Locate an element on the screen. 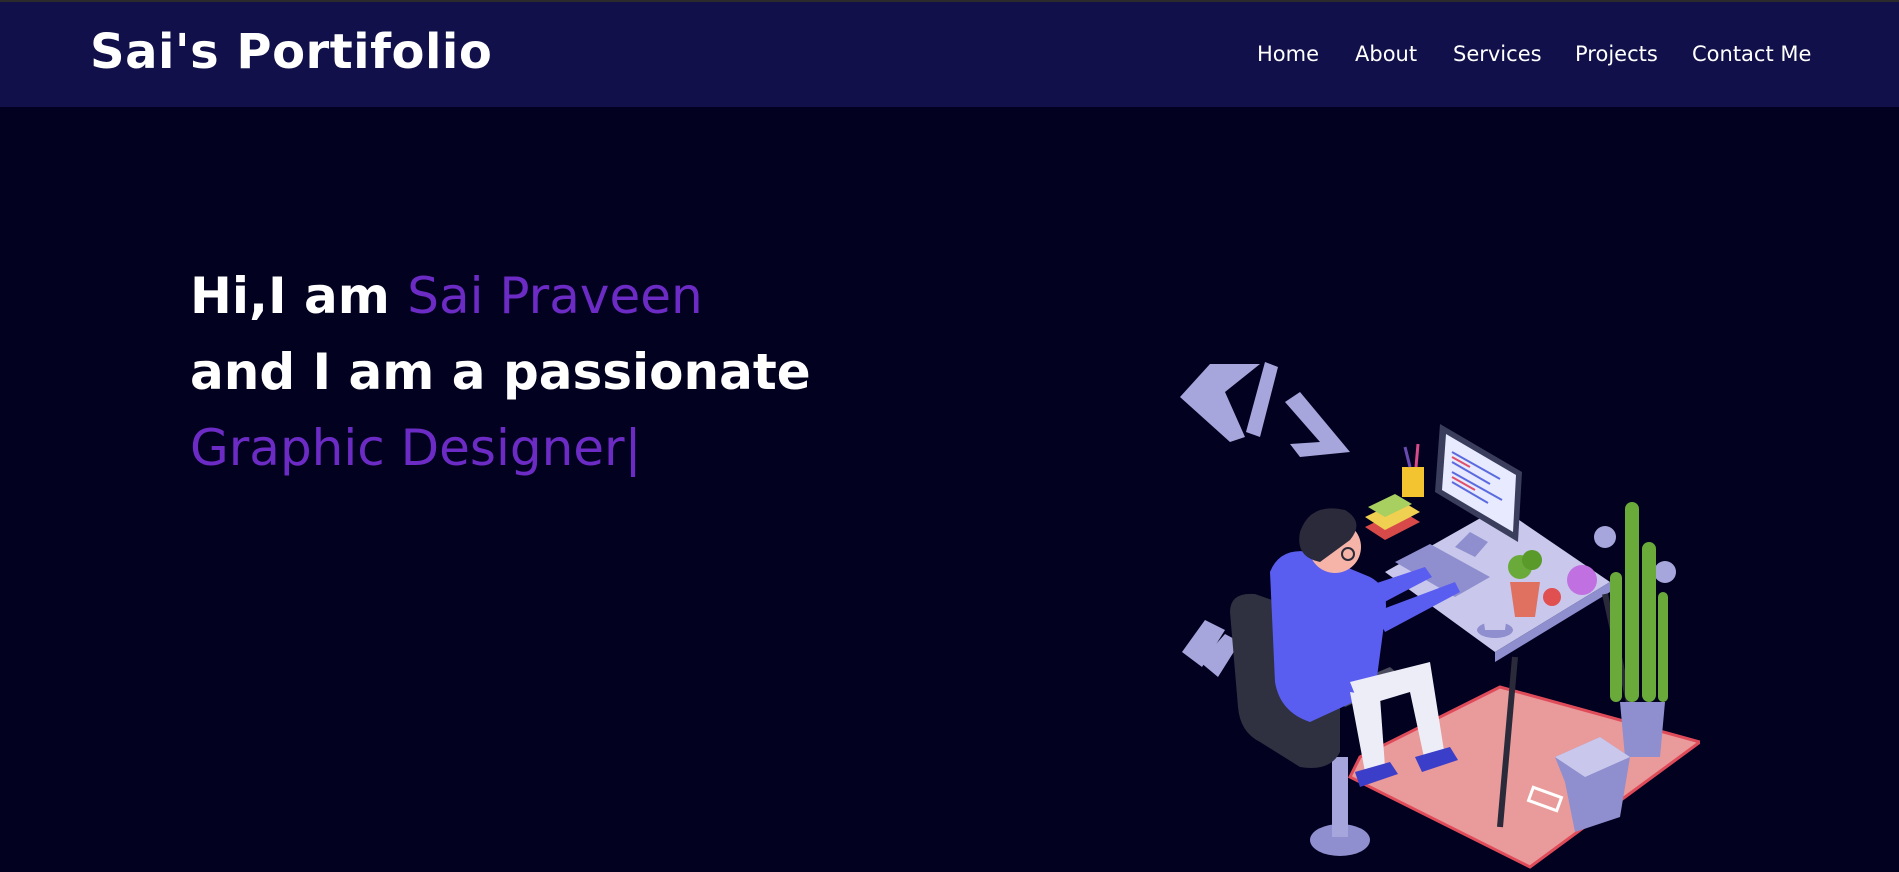 This screenshot has width=1899, height=872. nav-link-home: Home is located at coordinates (1288, 54).